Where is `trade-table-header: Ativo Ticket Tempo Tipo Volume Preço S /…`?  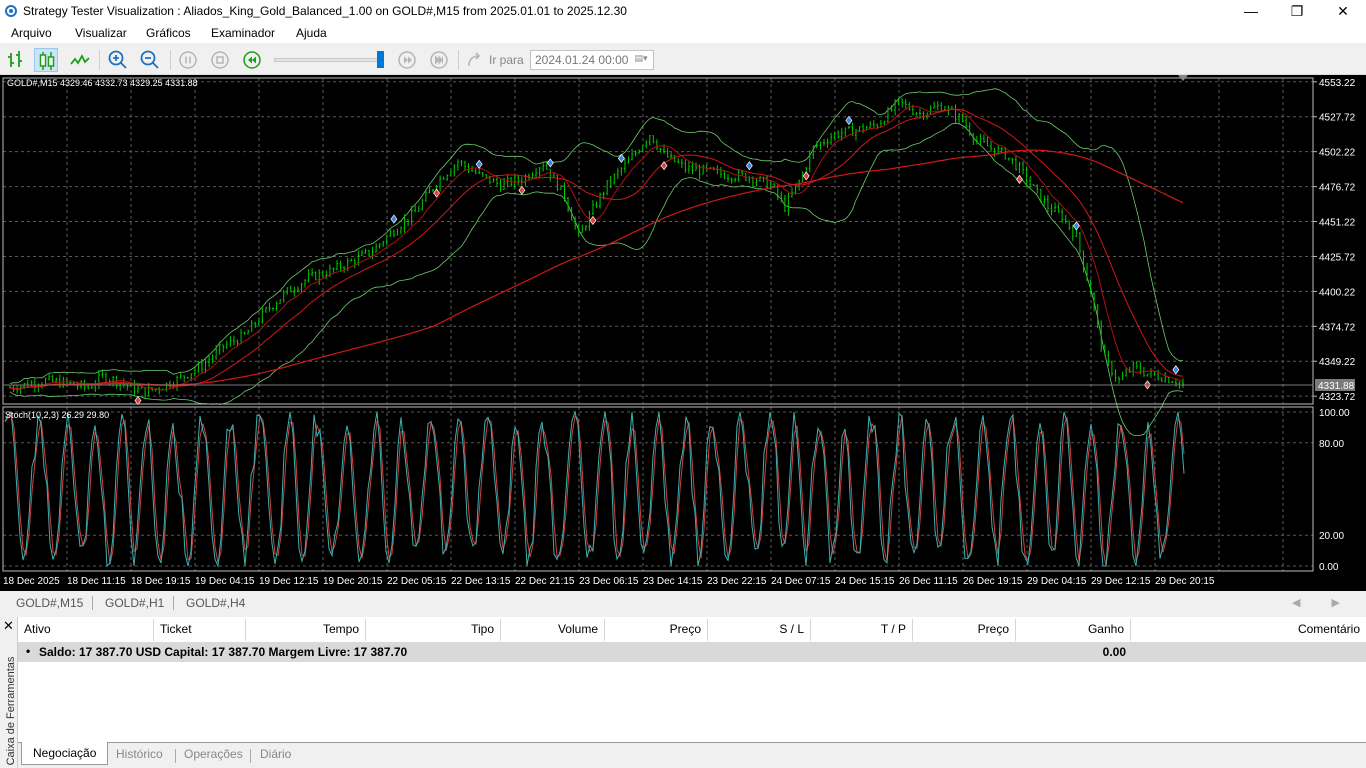
trade-table-header: Ativo Ticket Tempo Tipo Volume Preço S /… is located at coordinates (692, 630).